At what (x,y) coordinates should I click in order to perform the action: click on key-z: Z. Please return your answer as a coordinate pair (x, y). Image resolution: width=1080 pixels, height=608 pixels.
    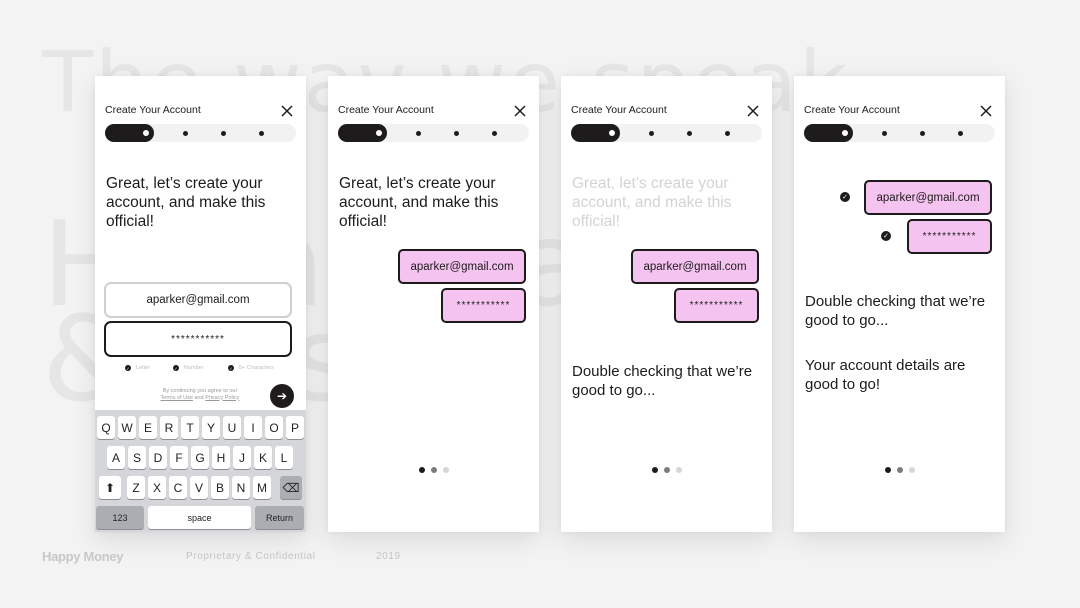
    Looking at the image, I should click on (136, 487).